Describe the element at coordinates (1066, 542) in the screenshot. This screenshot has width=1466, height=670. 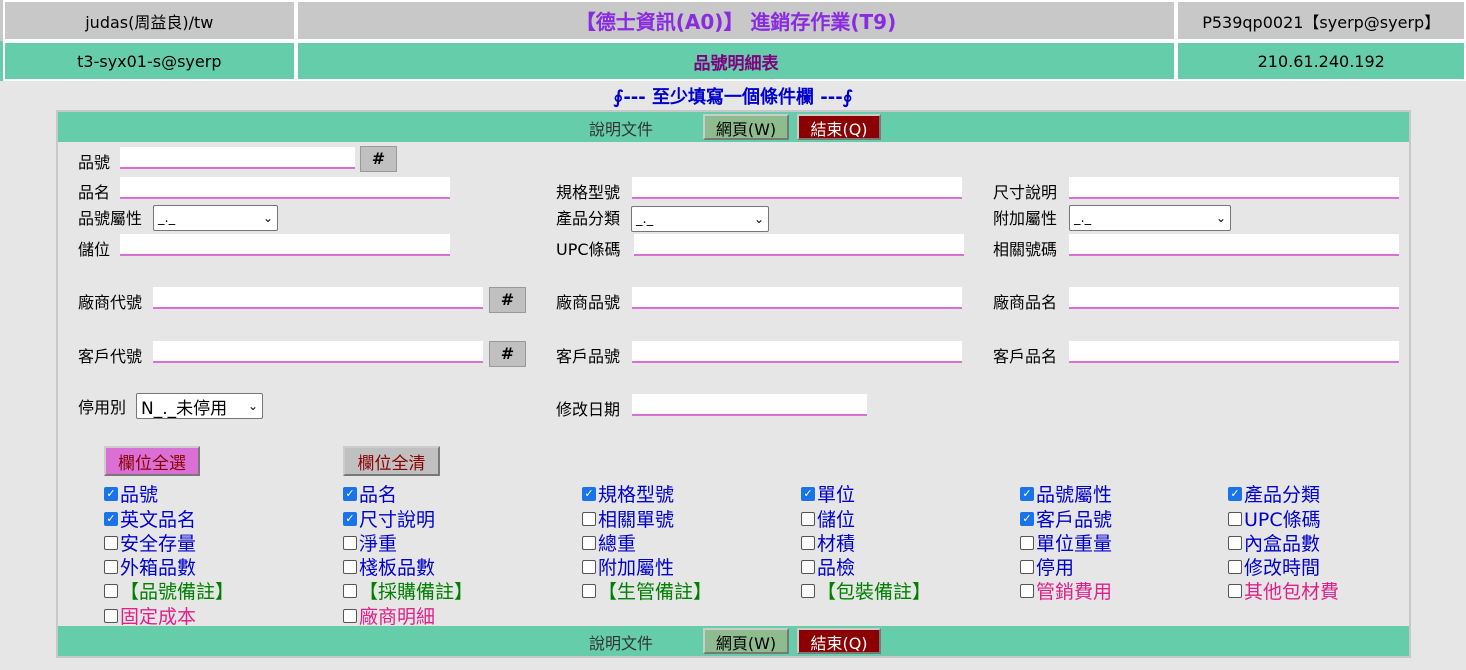
I see `column-checkbox: 單位重量` at that location.